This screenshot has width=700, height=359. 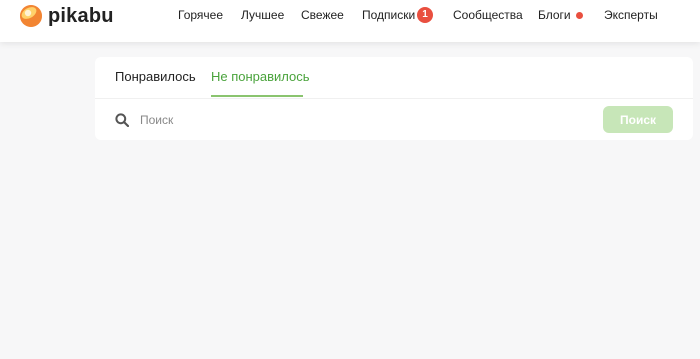 What do you see at coordinates (388, 15) in the screenshot?
I see `nav-subscriptions: Подписки` at bounding box center [388, 15].